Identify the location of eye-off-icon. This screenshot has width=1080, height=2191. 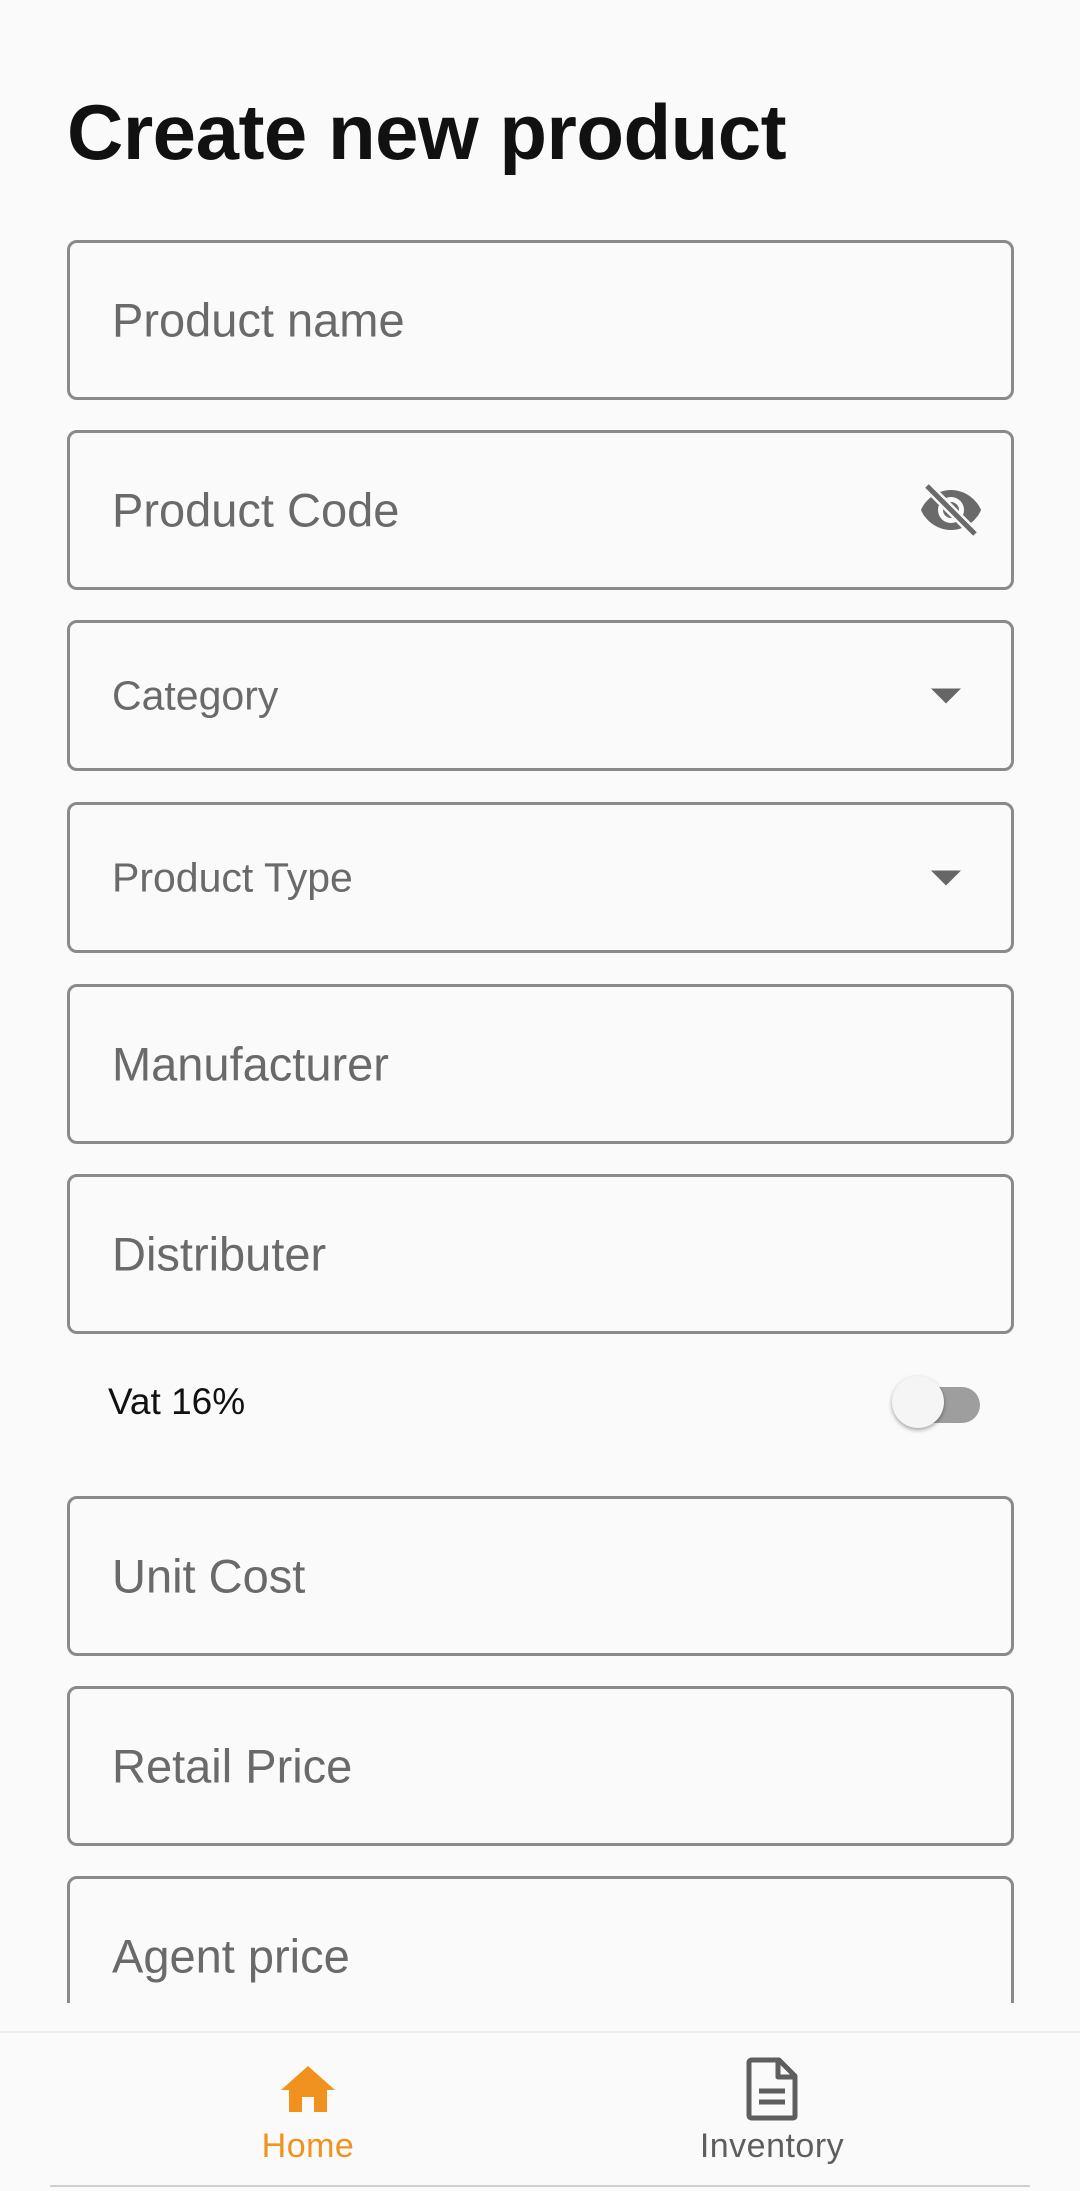
(951, 510).